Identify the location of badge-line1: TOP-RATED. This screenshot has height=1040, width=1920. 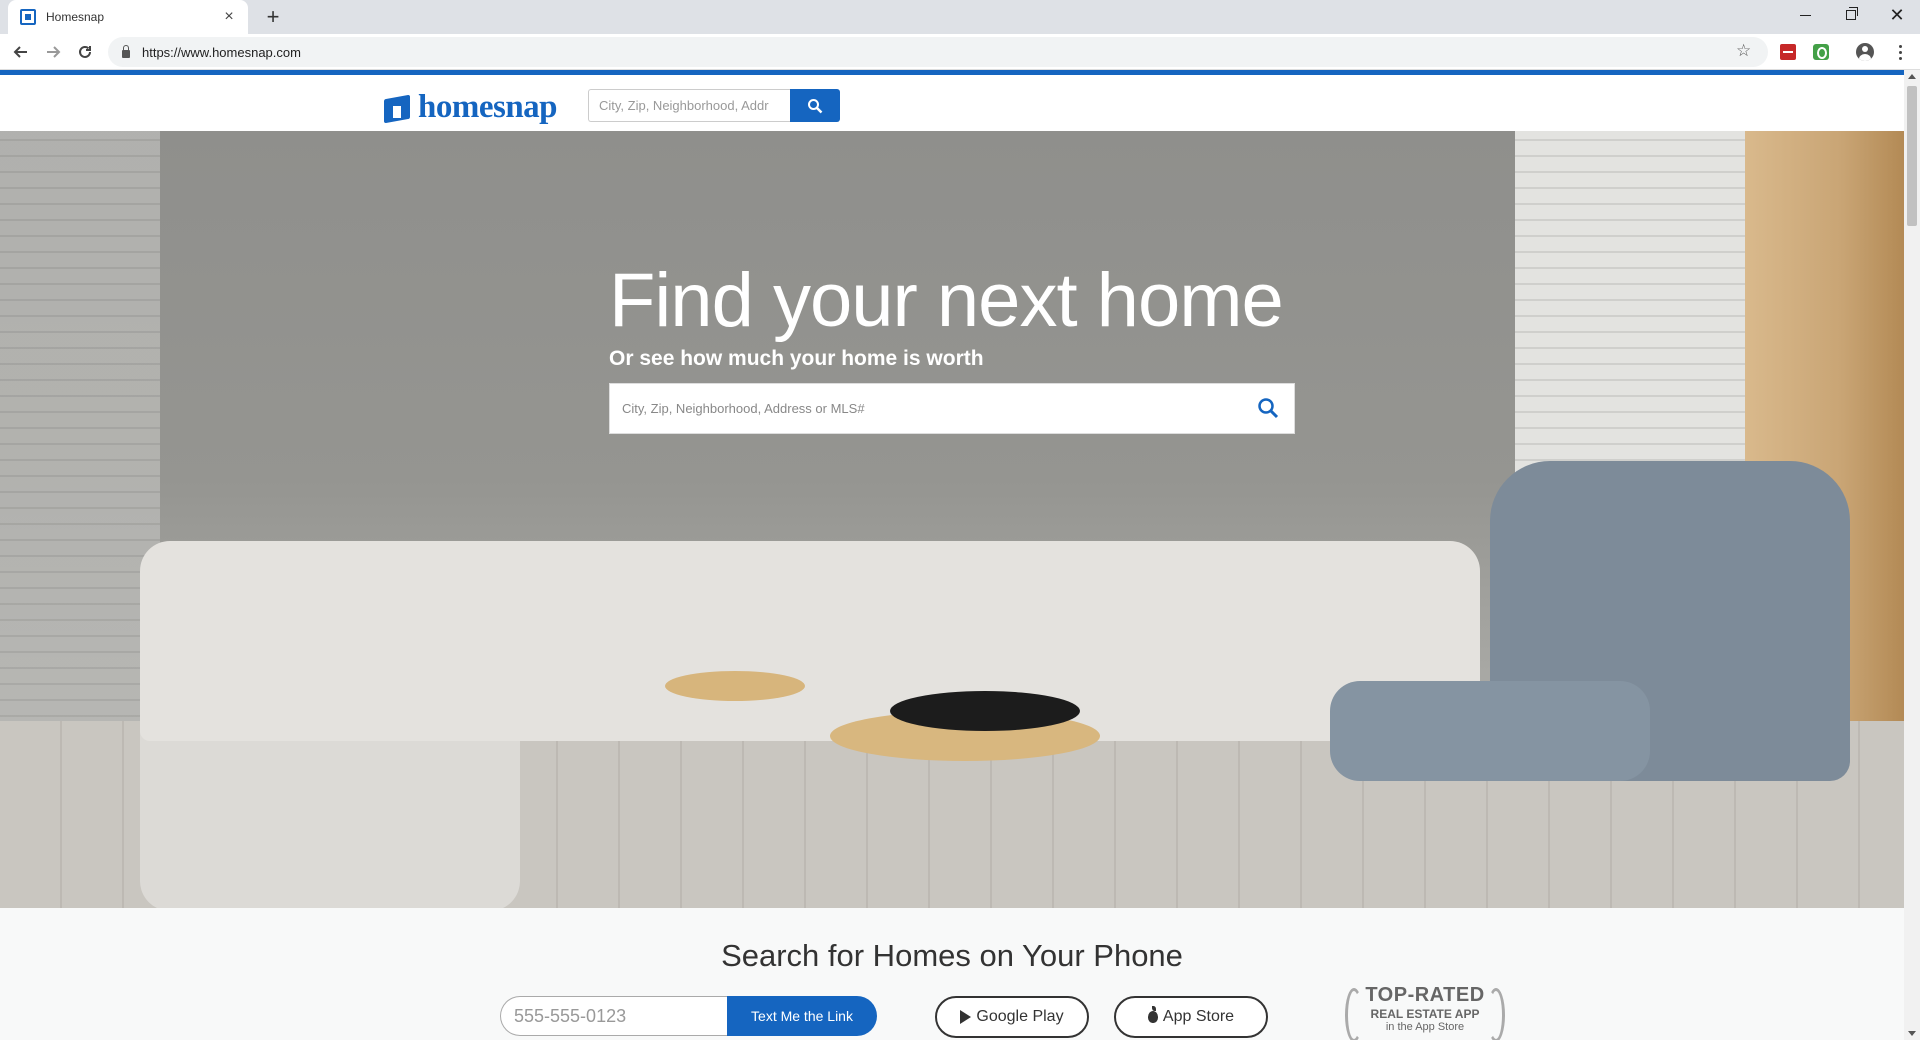
(1425, 995).